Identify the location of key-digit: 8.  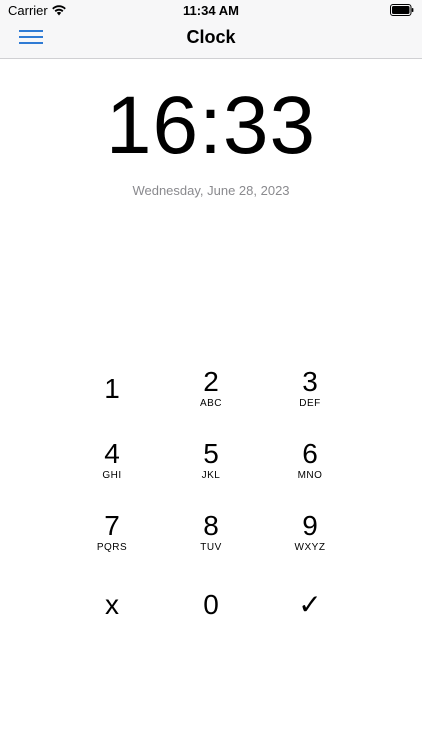
(211, 525).